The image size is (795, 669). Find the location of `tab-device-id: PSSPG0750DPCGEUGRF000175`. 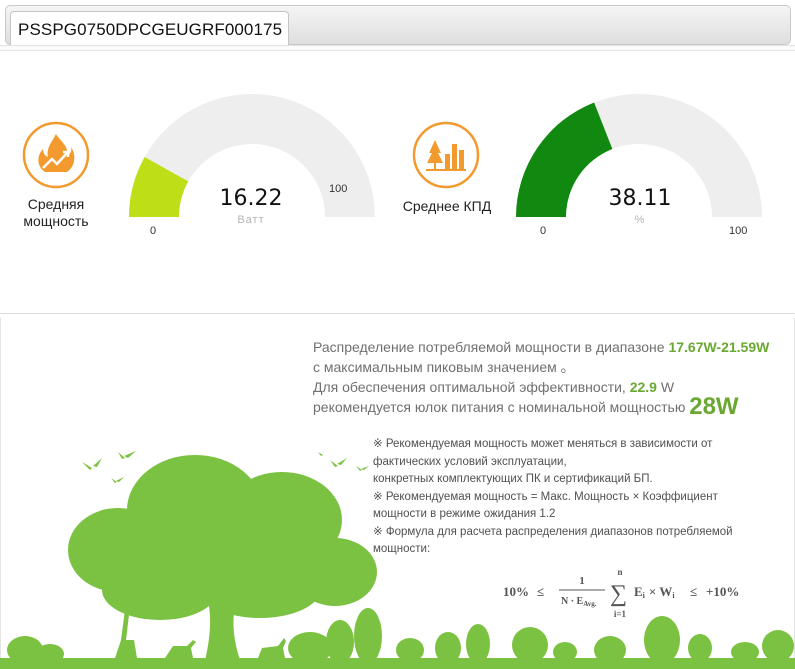

tab-device-id: PSSPG0750DPCGEUGRF000175 is located at coordinates (150, 29).